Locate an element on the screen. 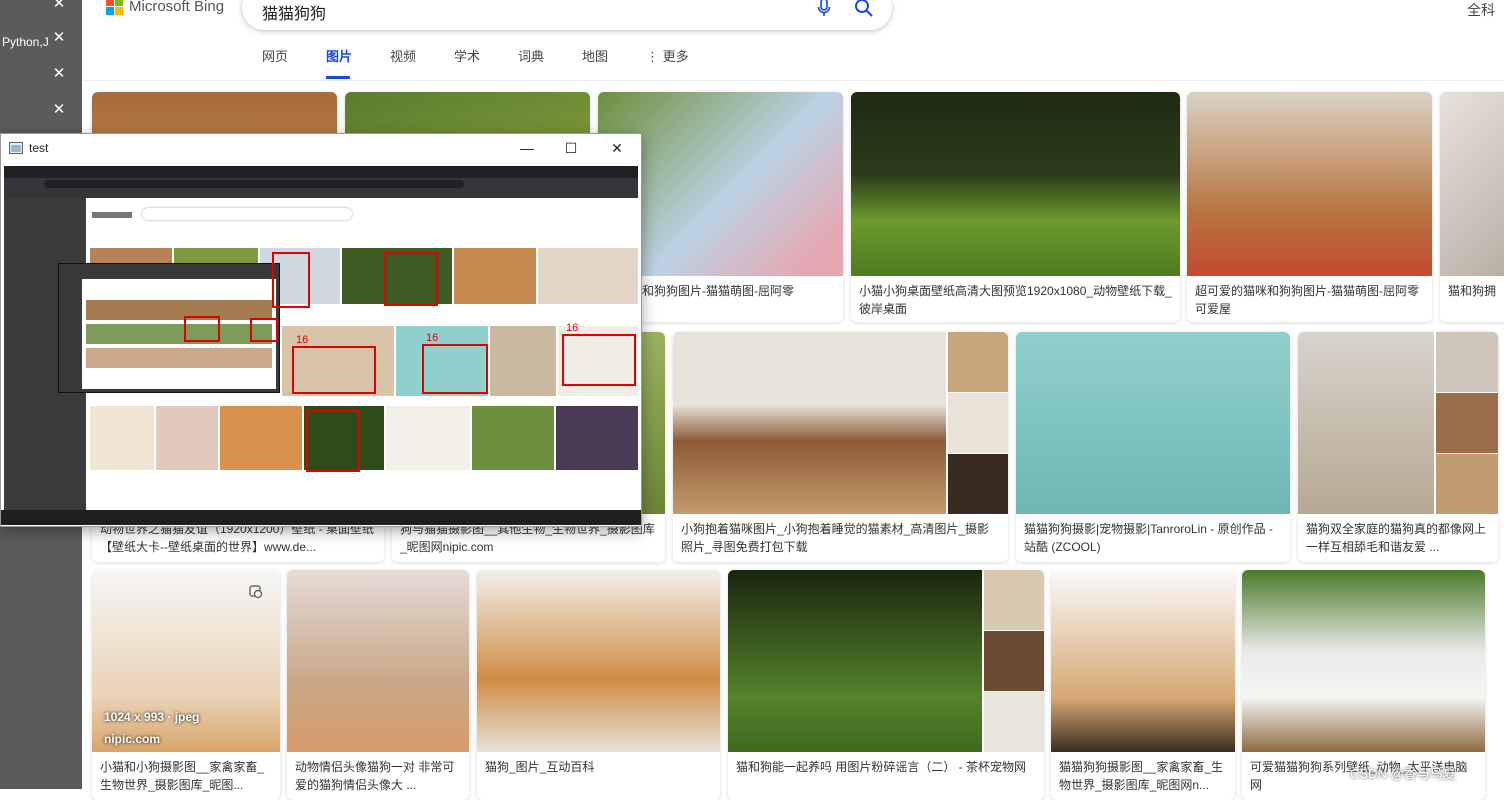 The width and height of the screenshot is (1504, 800). microphone-icon is located at coordinates (824, 9).